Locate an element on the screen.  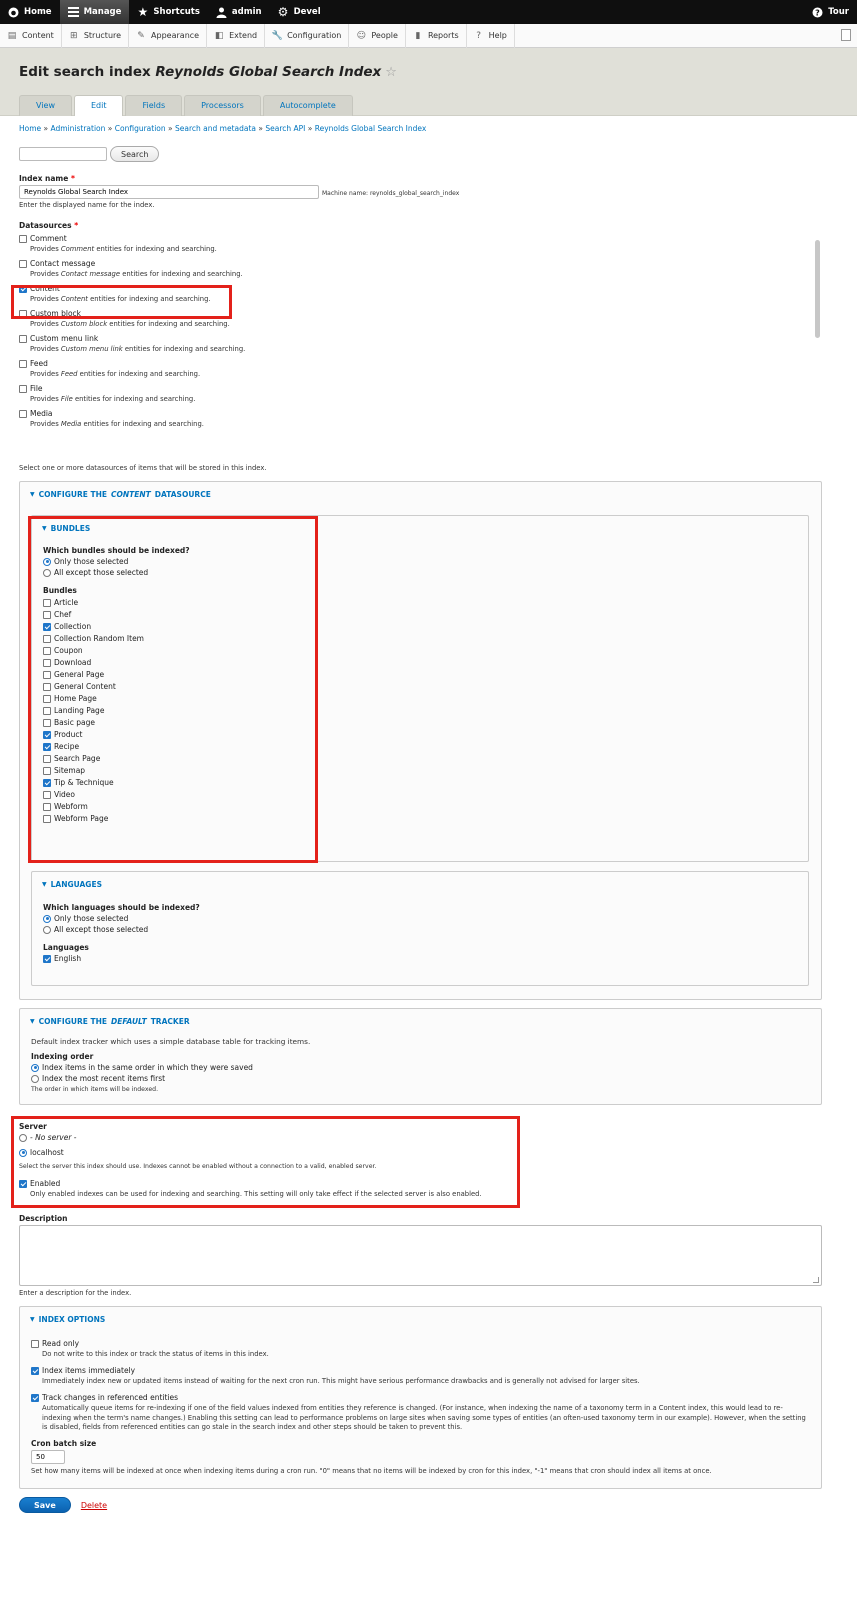
tray-item-people: ☺ People is located at coordinates (377, 35).